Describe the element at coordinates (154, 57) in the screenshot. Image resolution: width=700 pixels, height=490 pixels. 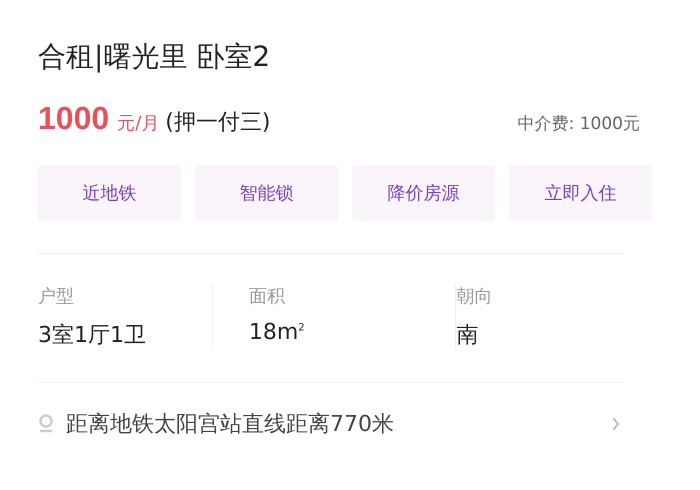
I see `listing-title: 合租|曙光里 卧室2` at that location.